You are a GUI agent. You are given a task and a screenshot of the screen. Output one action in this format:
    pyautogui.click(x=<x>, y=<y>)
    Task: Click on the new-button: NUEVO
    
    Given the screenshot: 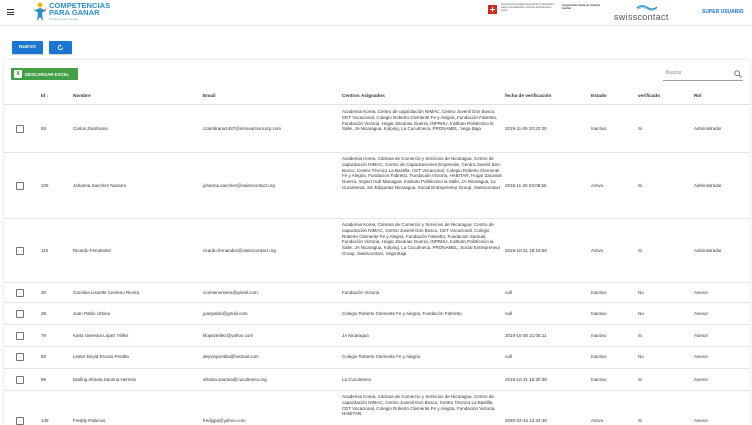 What is the action you would take?
    pyautogui.click(x=27, y=47)
    